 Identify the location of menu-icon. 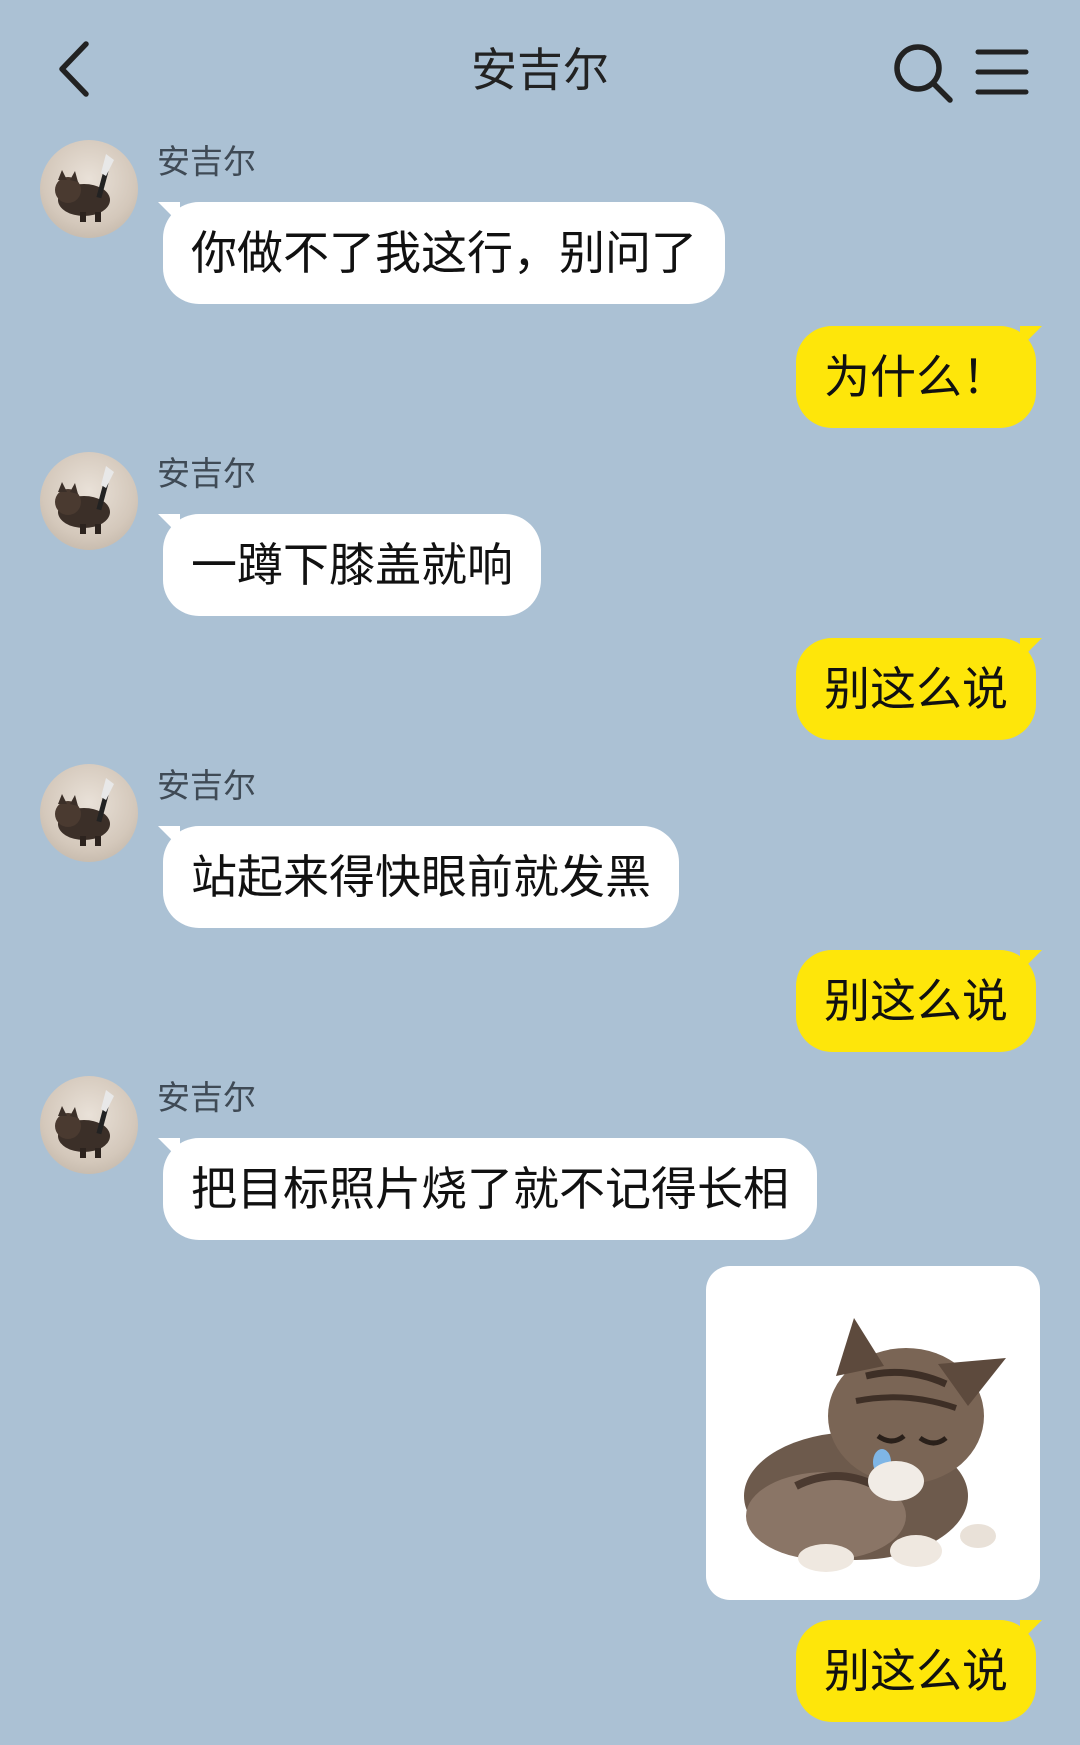
(1002, 72).